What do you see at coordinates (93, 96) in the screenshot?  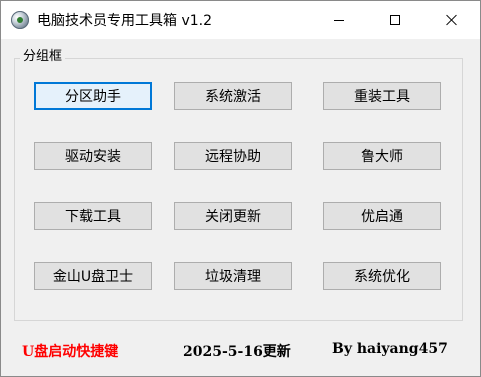 I see `partition-assistant-button: 分区助手` at bounding box center [93, 96].